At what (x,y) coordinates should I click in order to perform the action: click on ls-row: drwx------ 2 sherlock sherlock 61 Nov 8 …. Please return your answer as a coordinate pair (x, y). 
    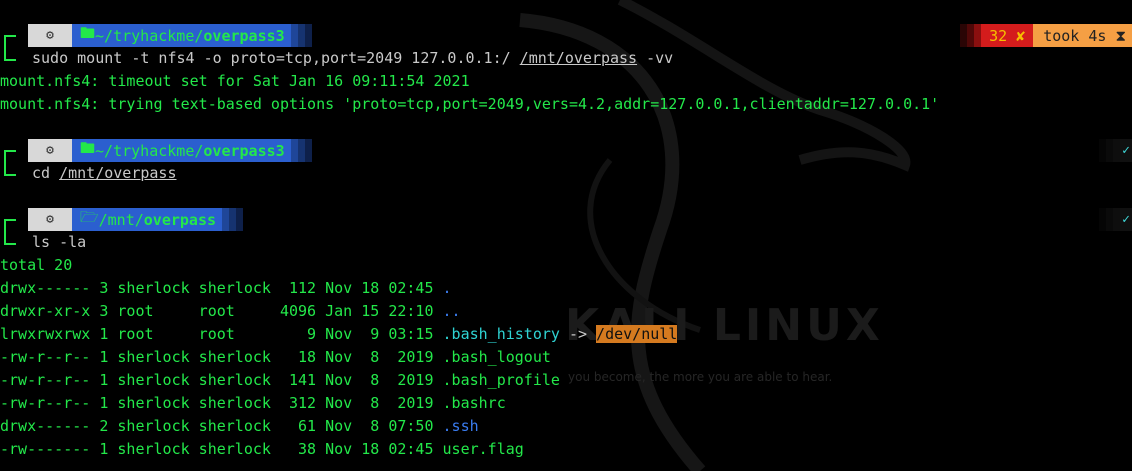
    Looking at the image, I should click on (239, 426).